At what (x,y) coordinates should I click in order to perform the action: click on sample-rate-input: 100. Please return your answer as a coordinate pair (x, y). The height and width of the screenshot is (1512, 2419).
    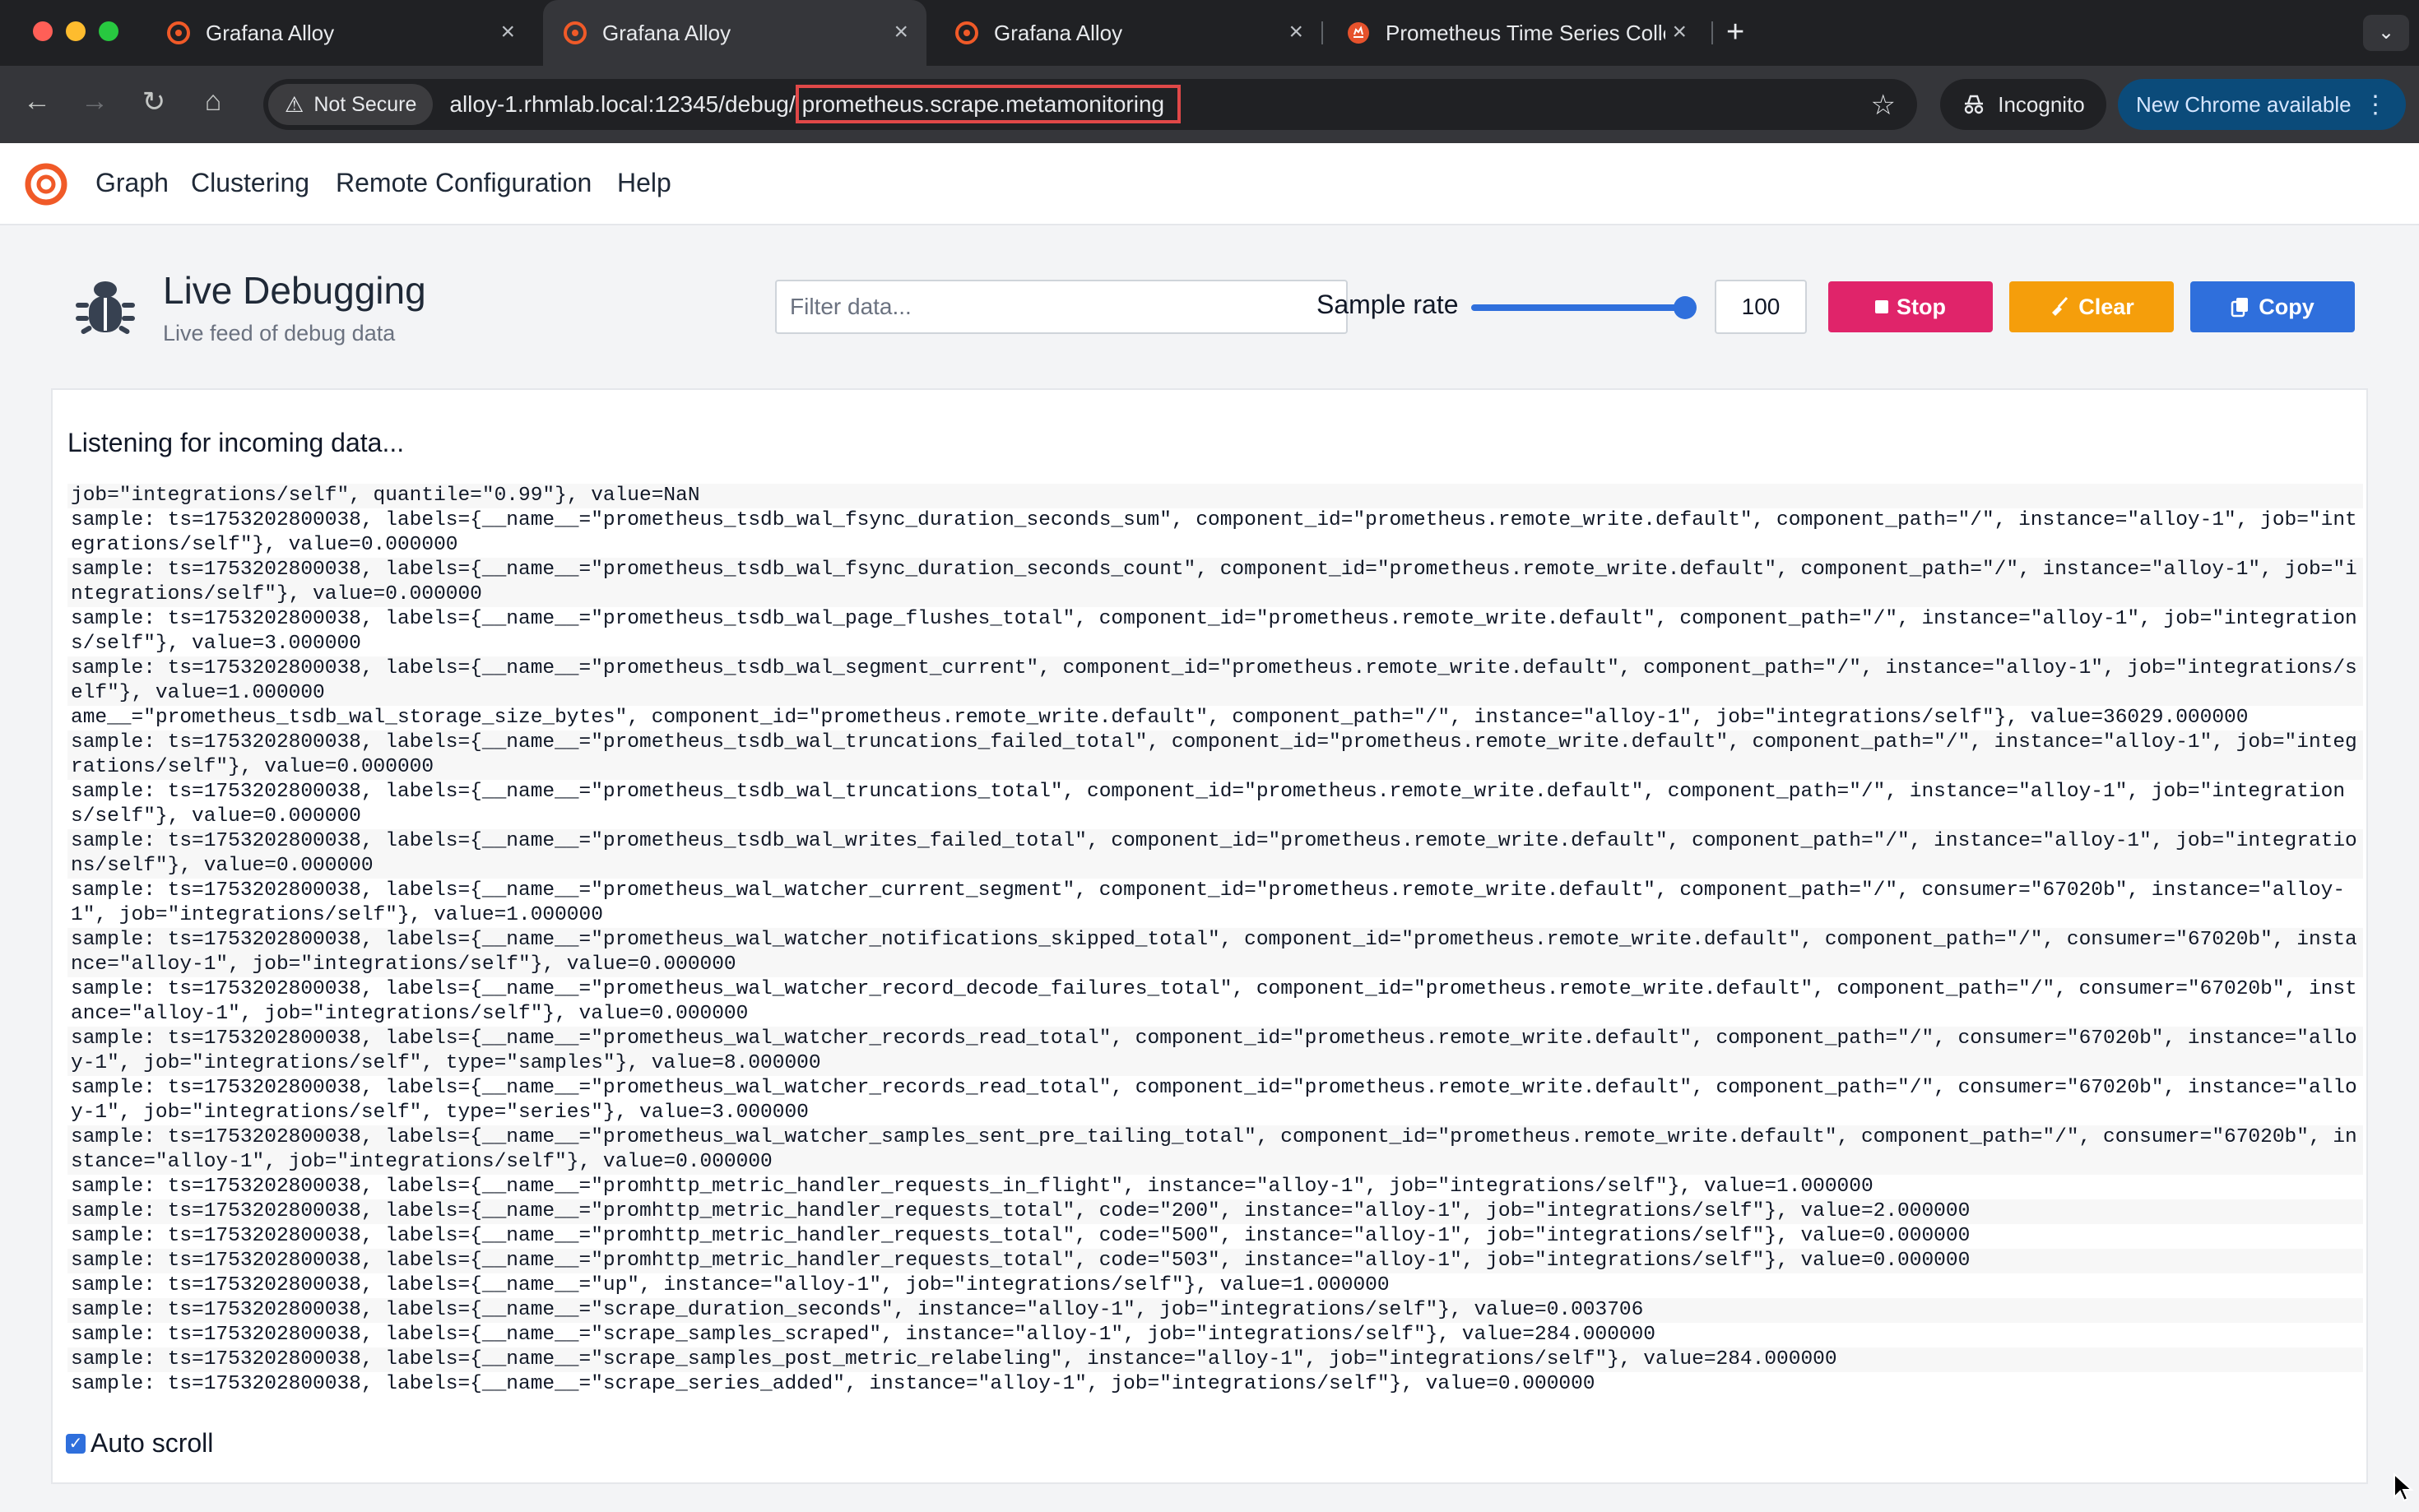
    Looking at the image, I should click on (1761, 307).